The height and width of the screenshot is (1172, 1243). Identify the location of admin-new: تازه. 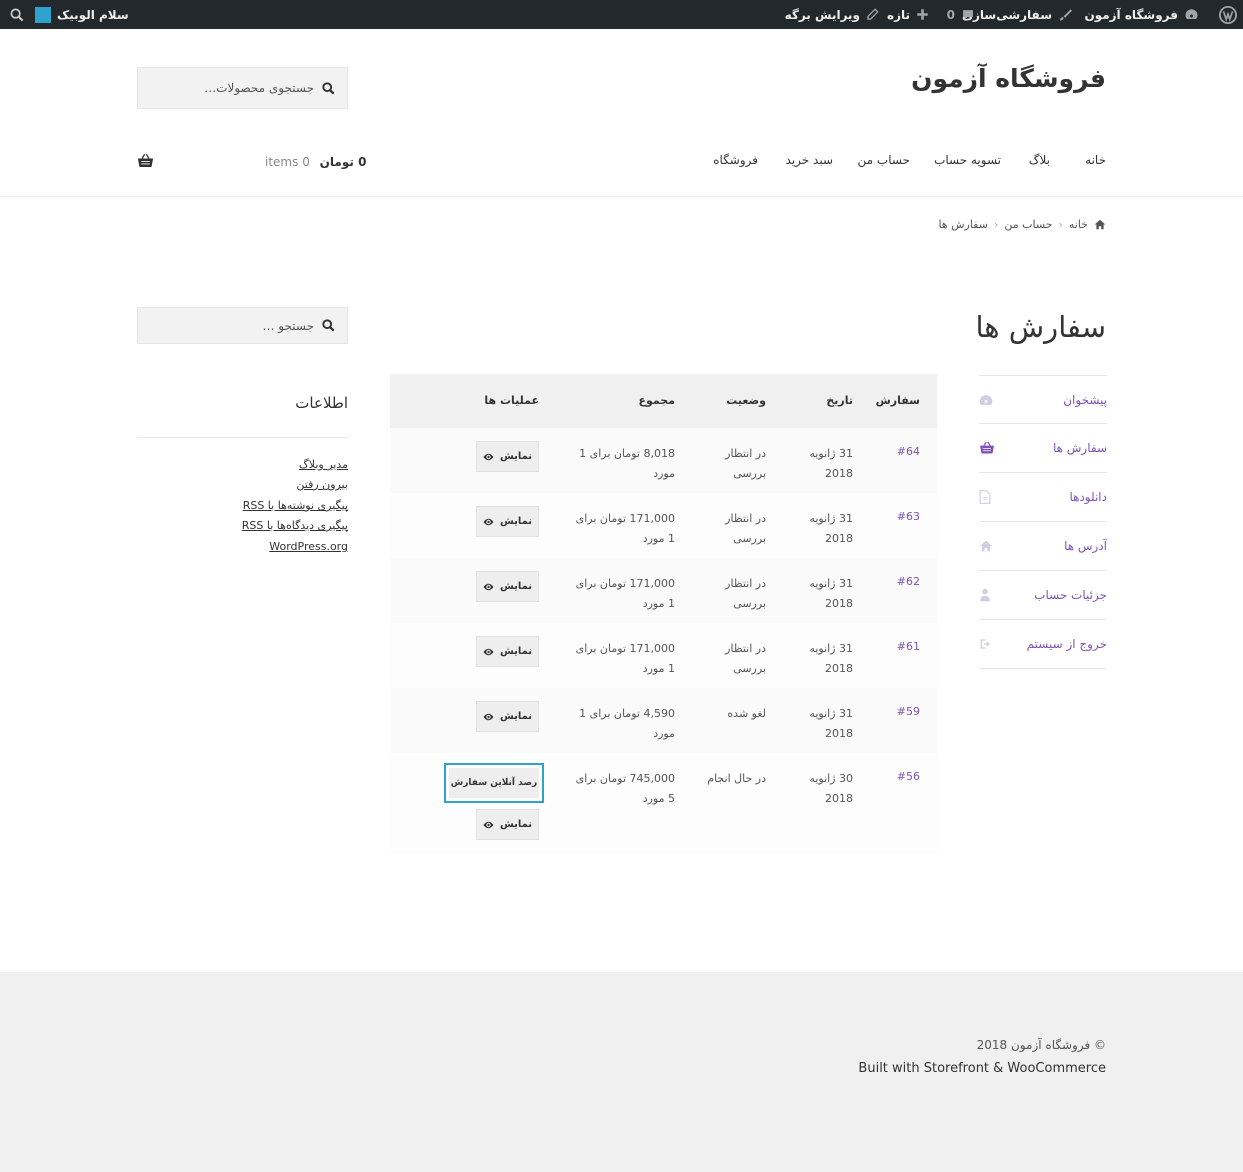
(908, 14).